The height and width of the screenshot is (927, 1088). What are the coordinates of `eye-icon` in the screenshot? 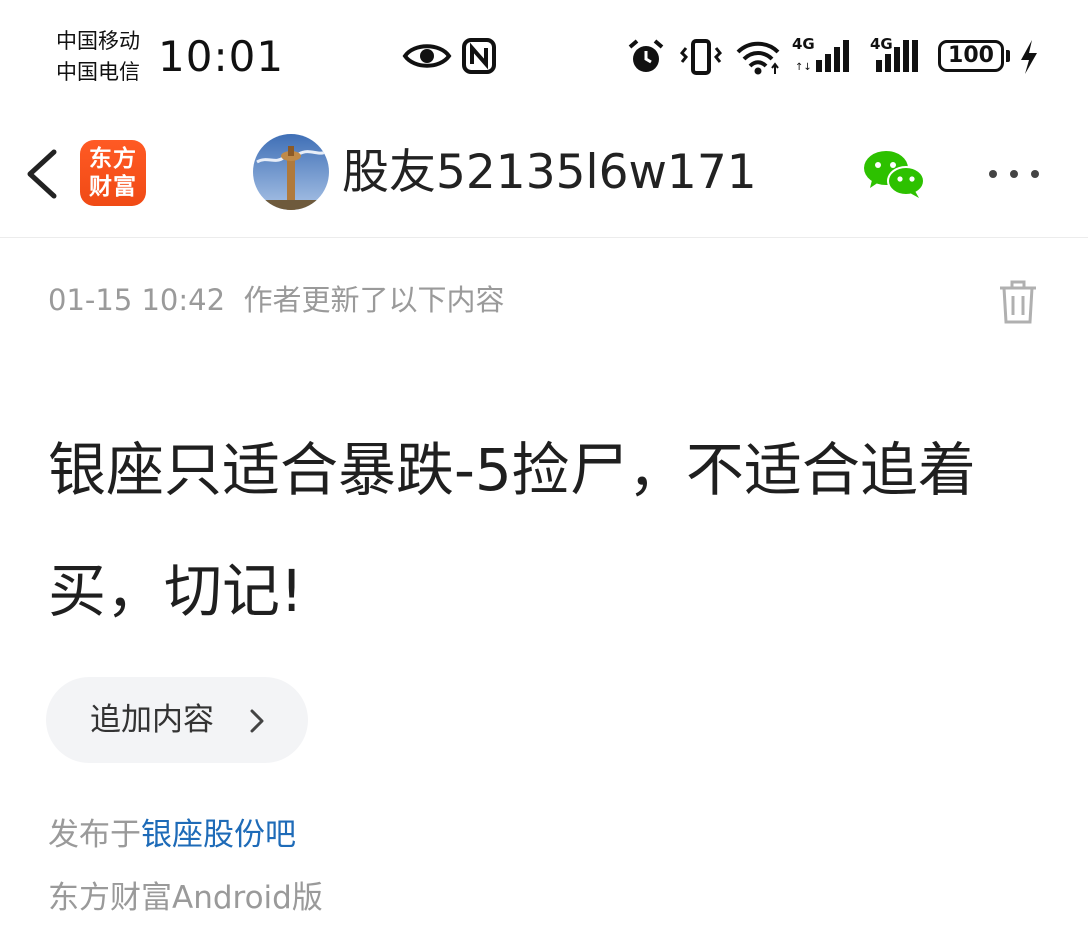 It's located at (427, 56).